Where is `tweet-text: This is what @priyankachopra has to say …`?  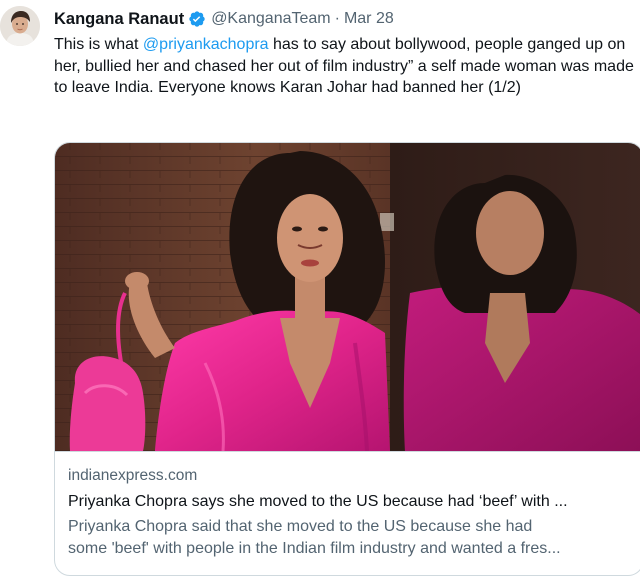
tweet-text: This is what @priyankachopra has to say … is located at coordinates (344, 66).